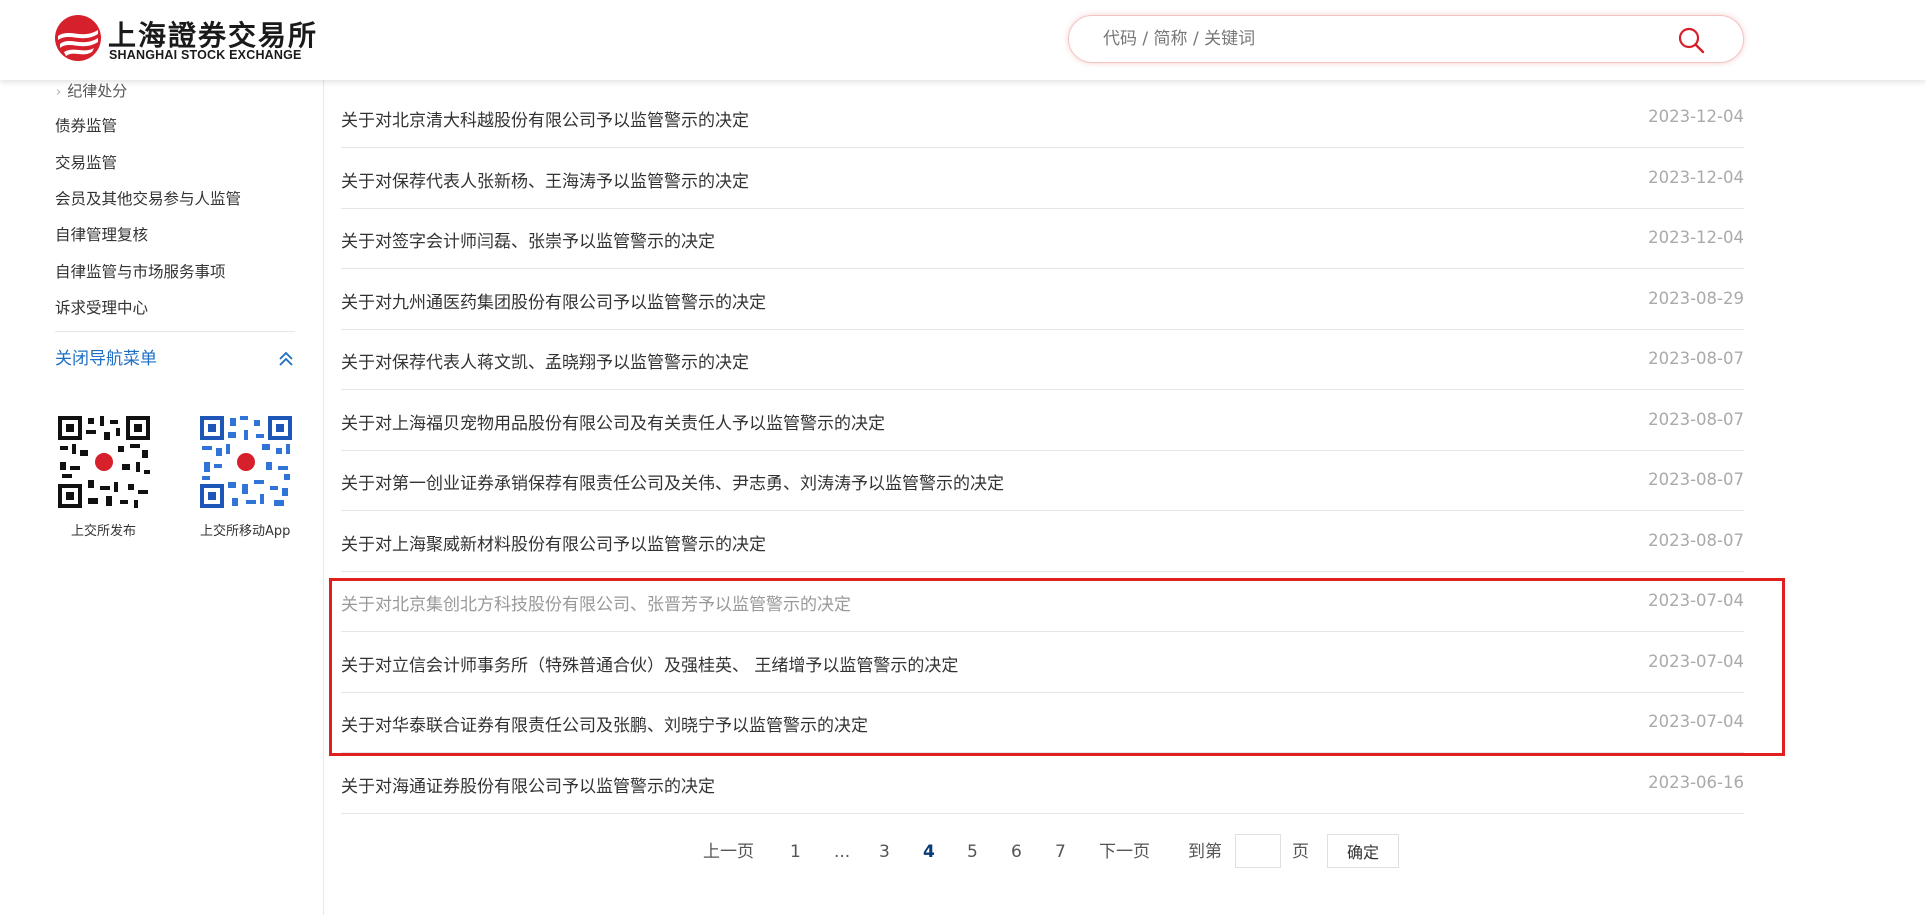 Image resolution: width=1926 pixels, height=915 pixels. What do you see at coordinates (795, 852) in the screenshot?
I see `page-button-1: 1` at bounding box center [795, 852].